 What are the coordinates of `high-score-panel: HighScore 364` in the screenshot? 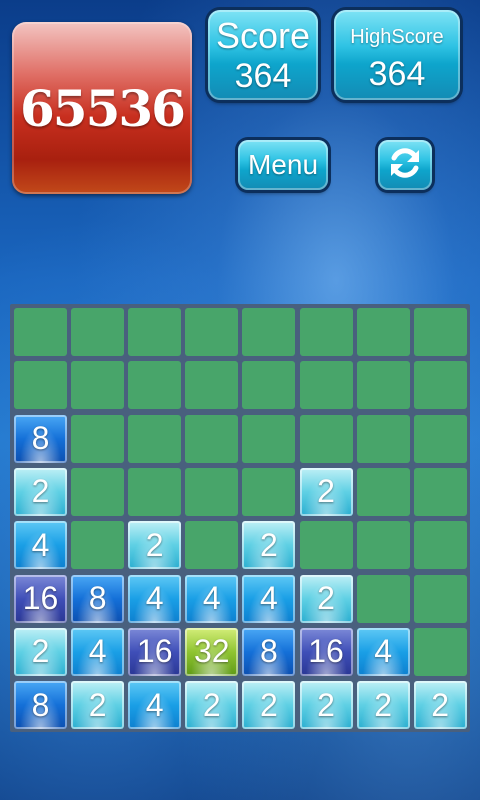 It's located at (397, 55).